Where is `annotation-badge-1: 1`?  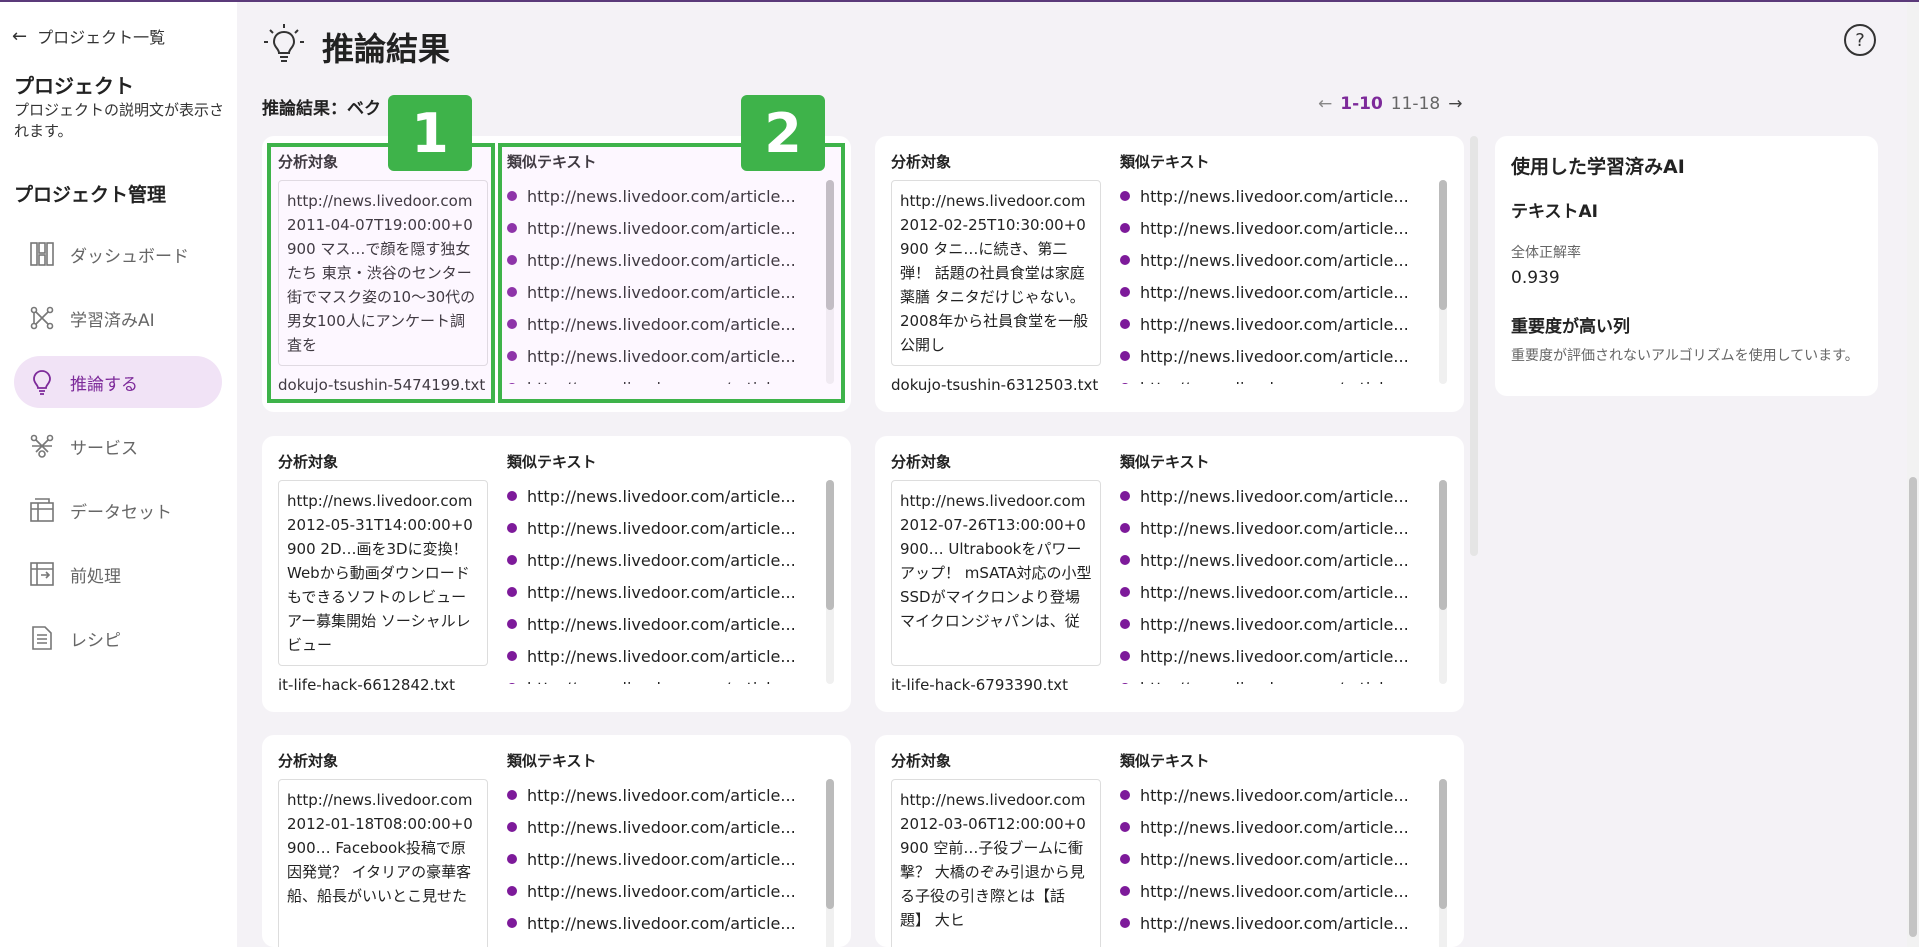
annotation-badge-1: 1 is located at coordinates (430, 133).